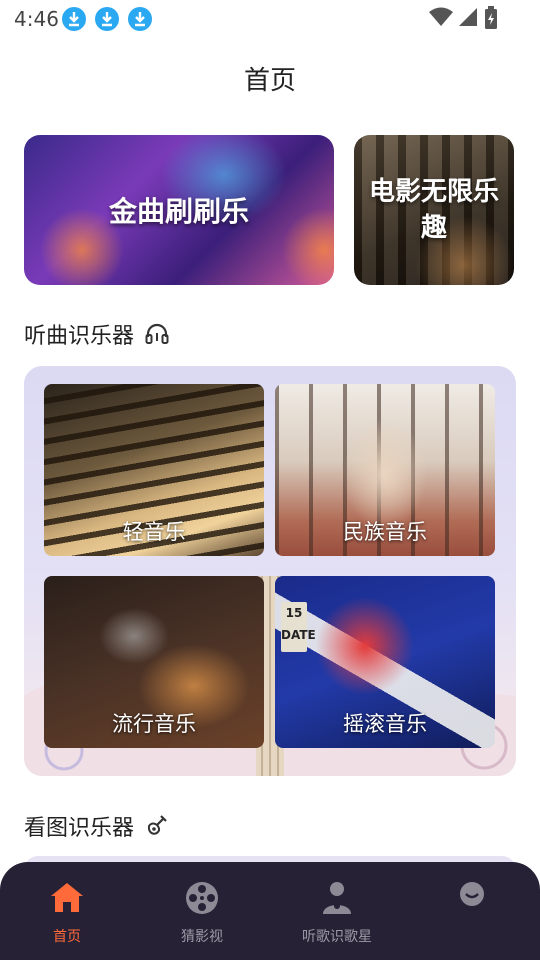  I want to click on card-label: 流行音乐, so click(154, 724).